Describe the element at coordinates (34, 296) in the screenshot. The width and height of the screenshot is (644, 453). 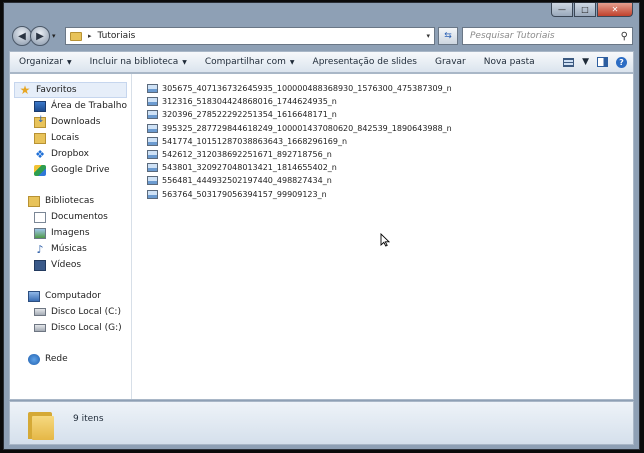
I see `computer-icon` at that location.